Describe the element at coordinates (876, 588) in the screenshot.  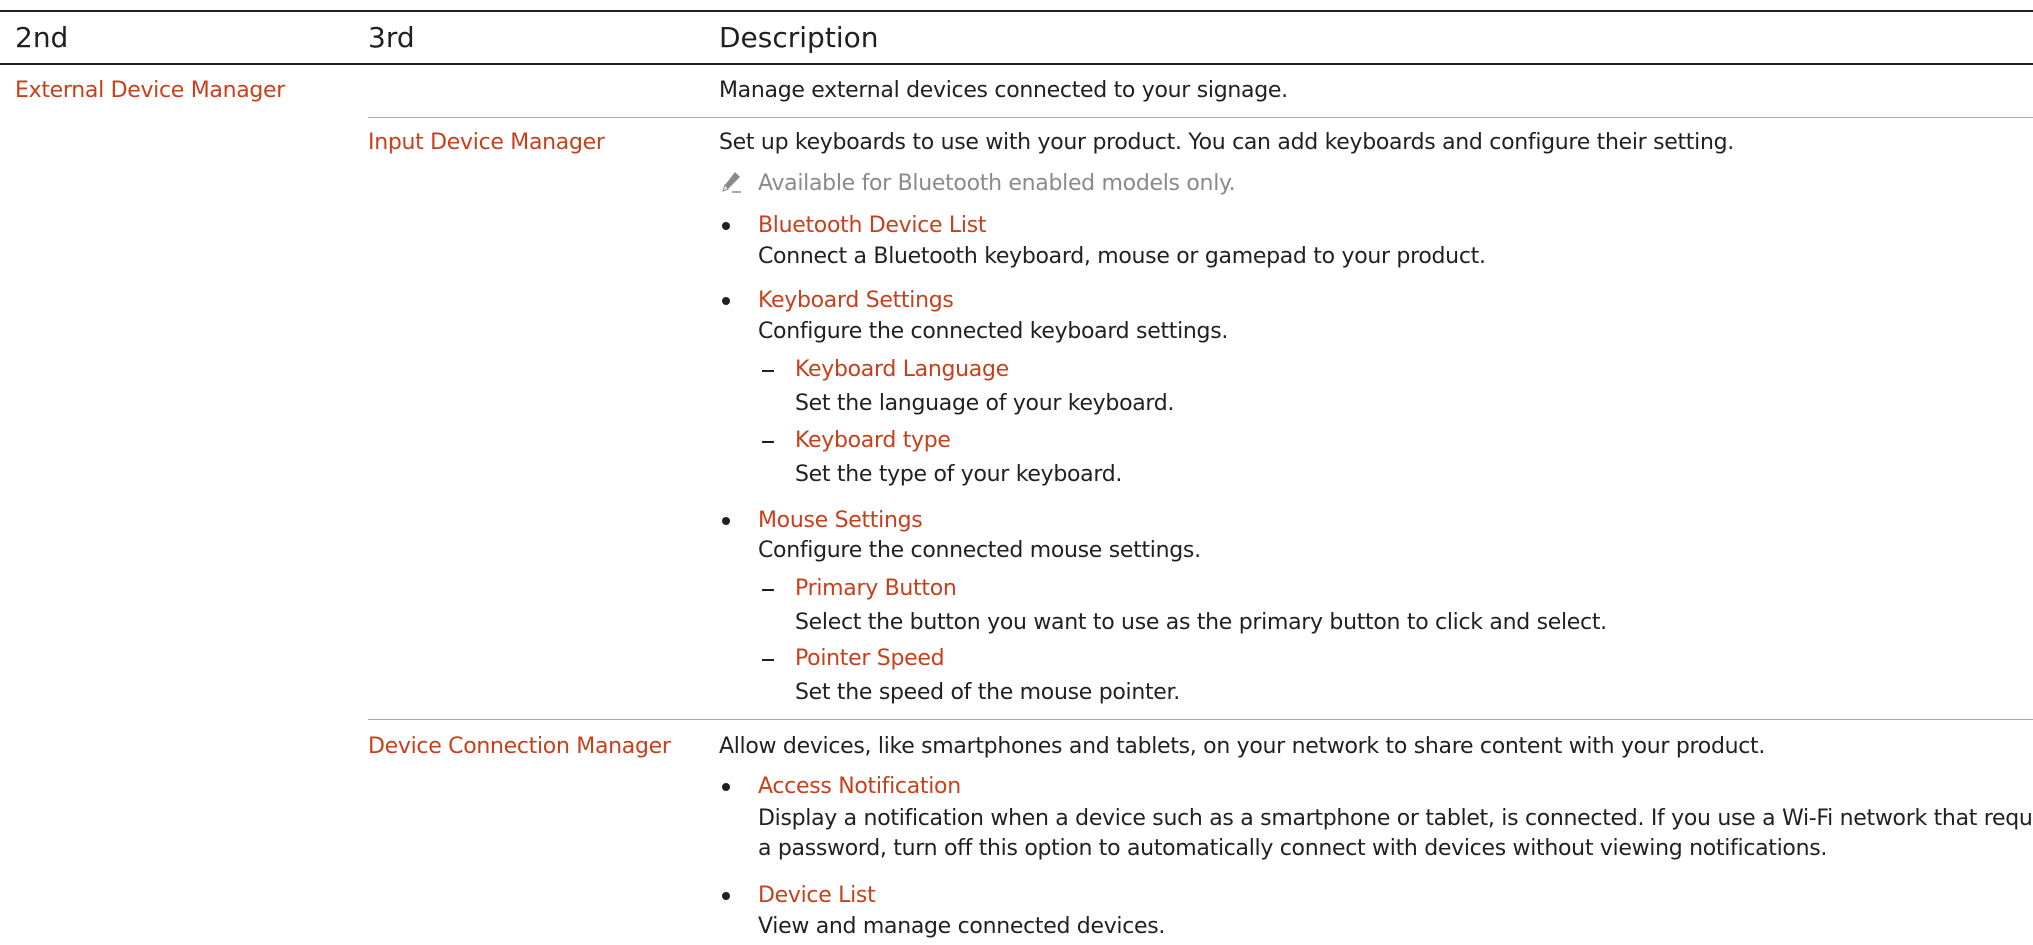
I see `primary-button-title: Primary Button` at that location.